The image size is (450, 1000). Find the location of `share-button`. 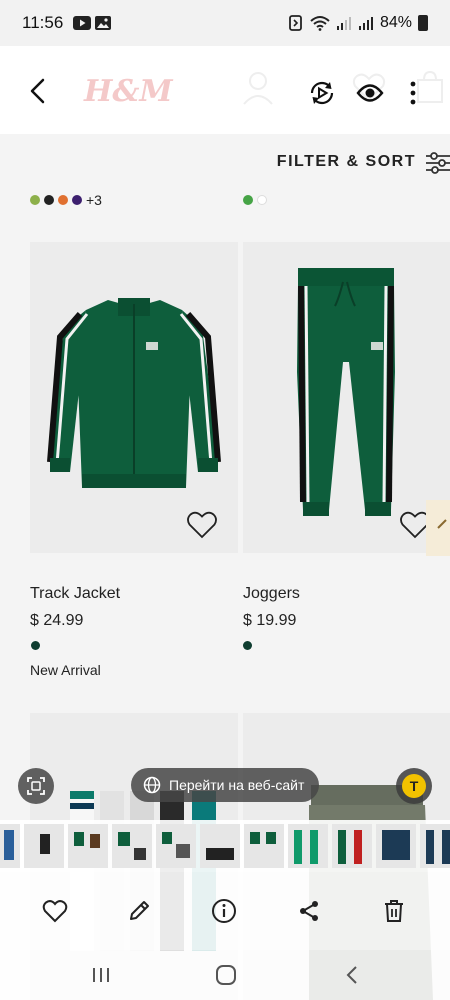

share-button is located at coordinates (309, 911).